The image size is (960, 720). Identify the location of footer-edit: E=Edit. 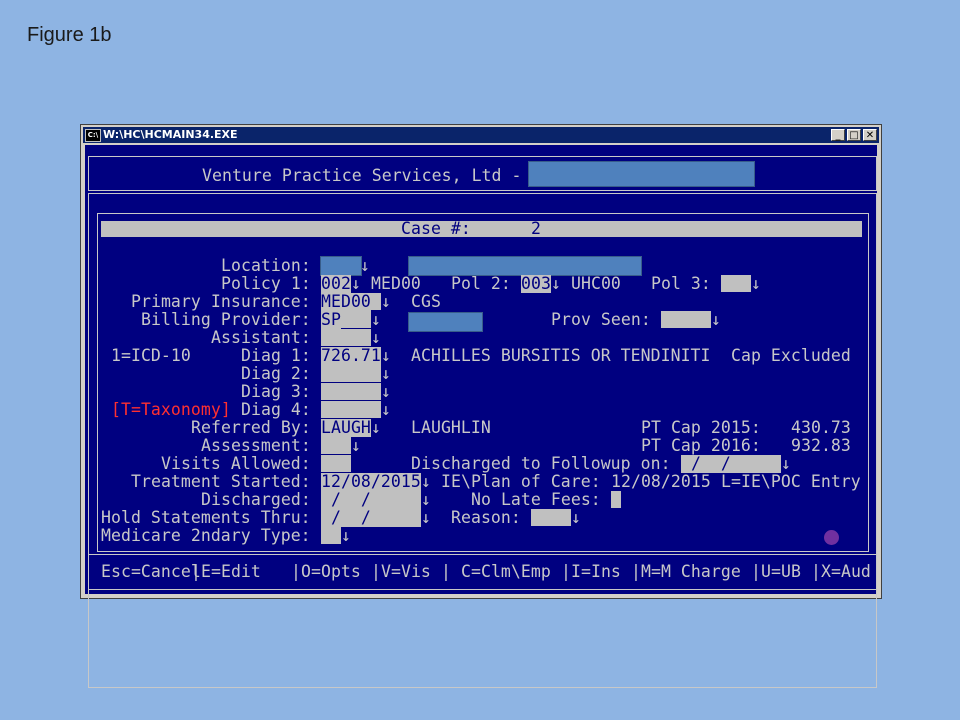
(231, 572).